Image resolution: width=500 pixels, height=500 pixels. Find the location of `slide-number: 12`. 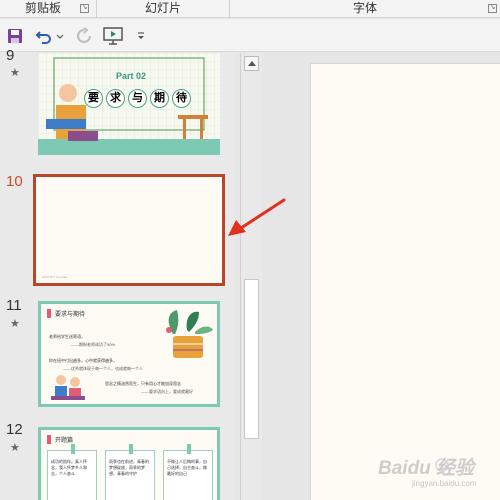

slide-number: 12 is located at coordinates (14, 429).